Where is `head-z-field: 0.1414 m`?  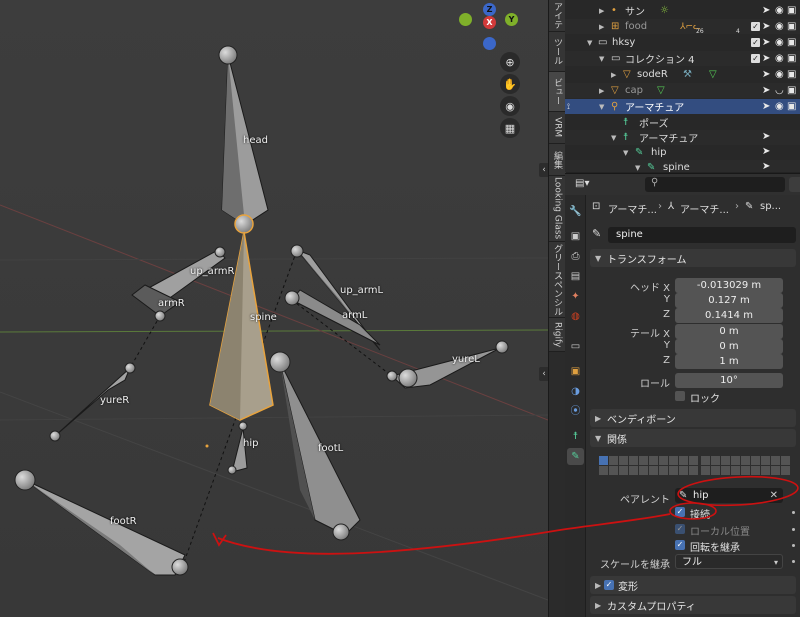 head-z-field: 0.1414 m is located at coordinates (729, 315).